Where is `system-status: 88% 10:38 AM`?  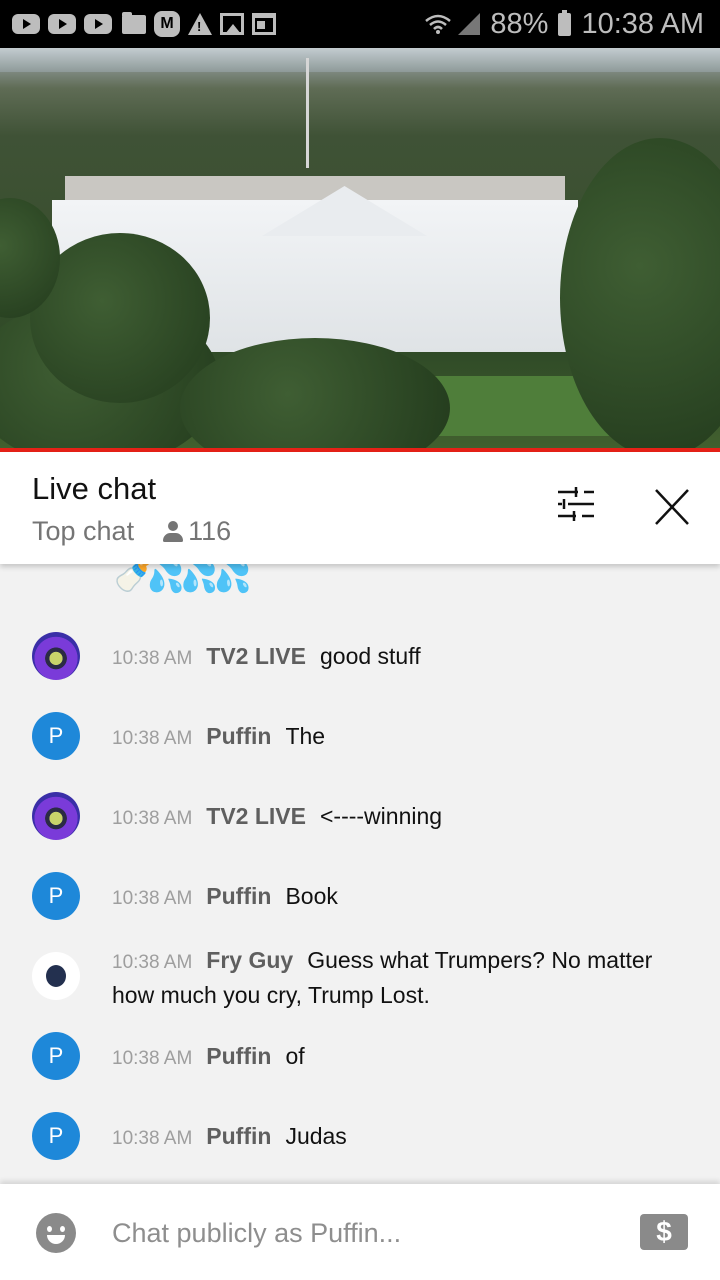 system-status: 88% 10:38 AM is located at coordinates (572, 24).